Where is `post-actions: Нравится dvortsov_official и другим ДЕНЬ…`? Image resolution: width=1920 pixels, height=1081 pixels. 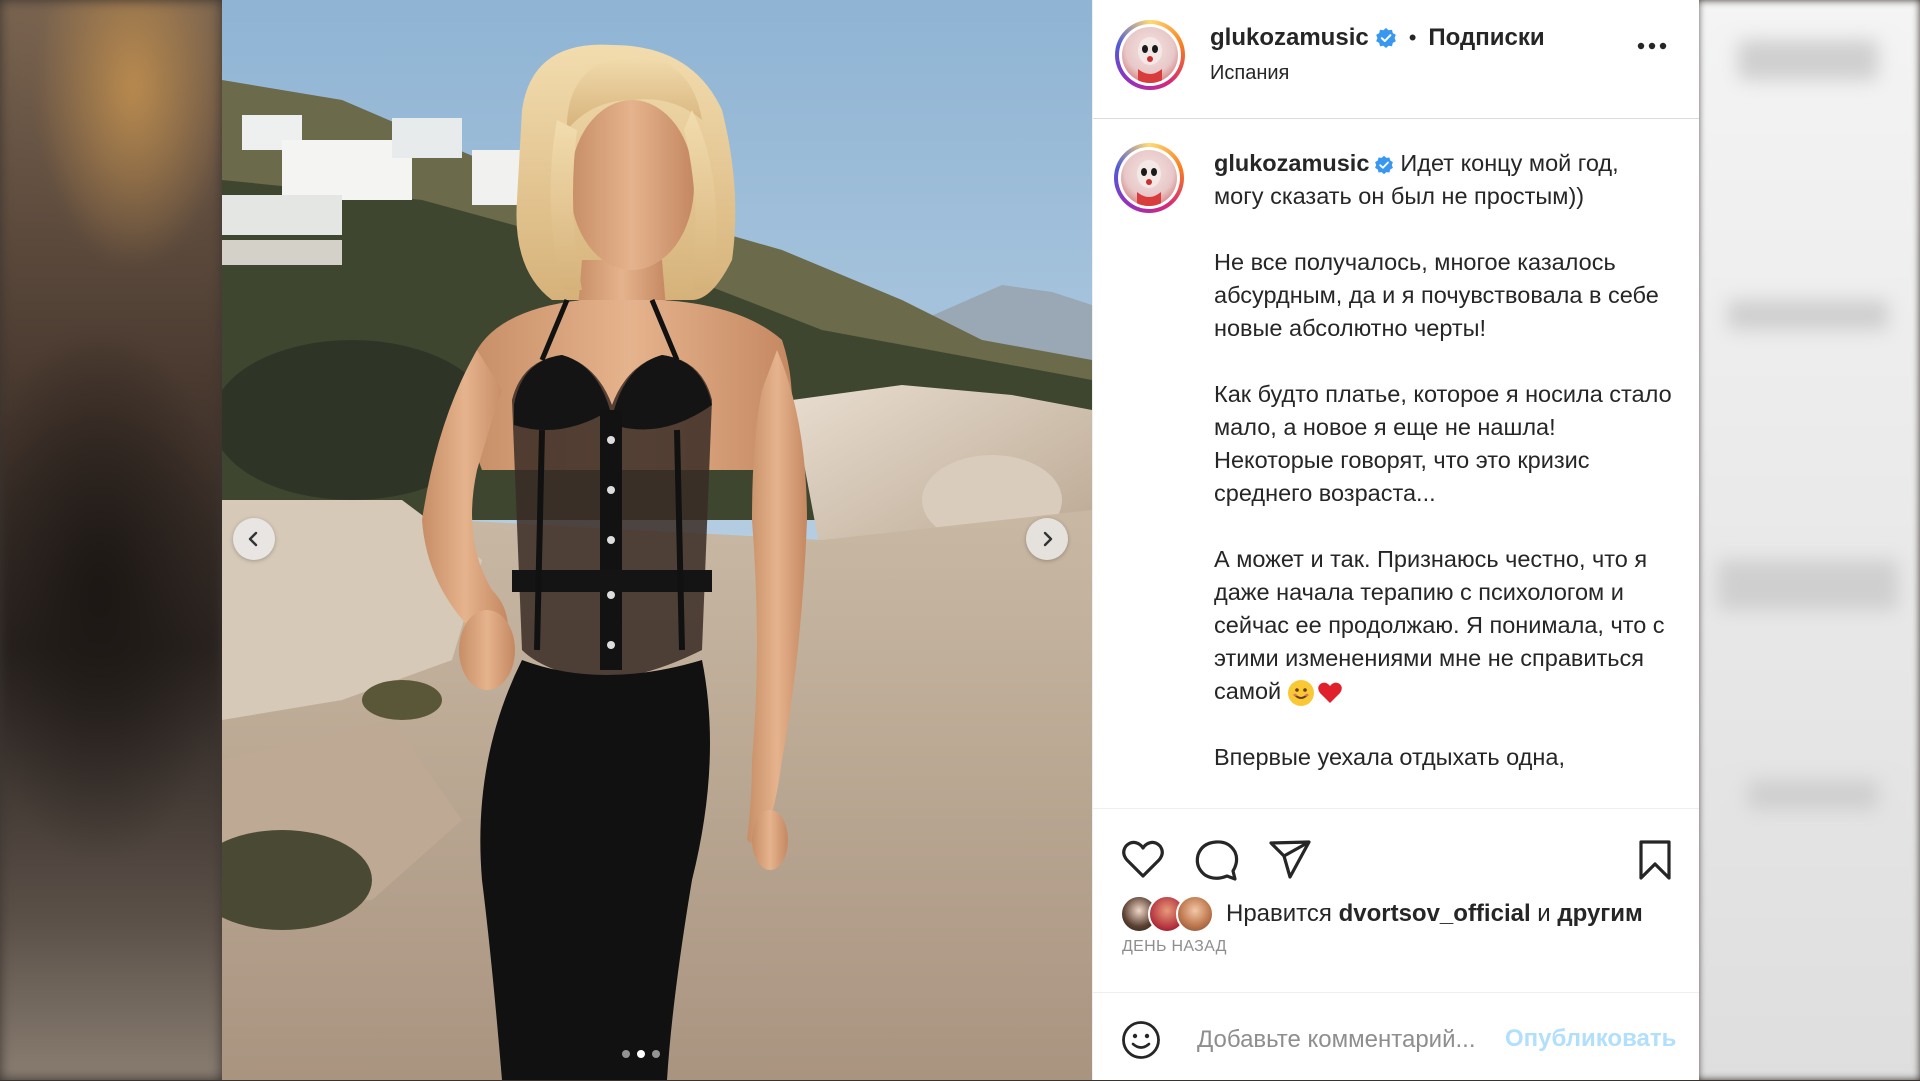 post-actions: Нравится dvortsov_official и другим ДЕНЬ… is located at coordinates (1396, 900).